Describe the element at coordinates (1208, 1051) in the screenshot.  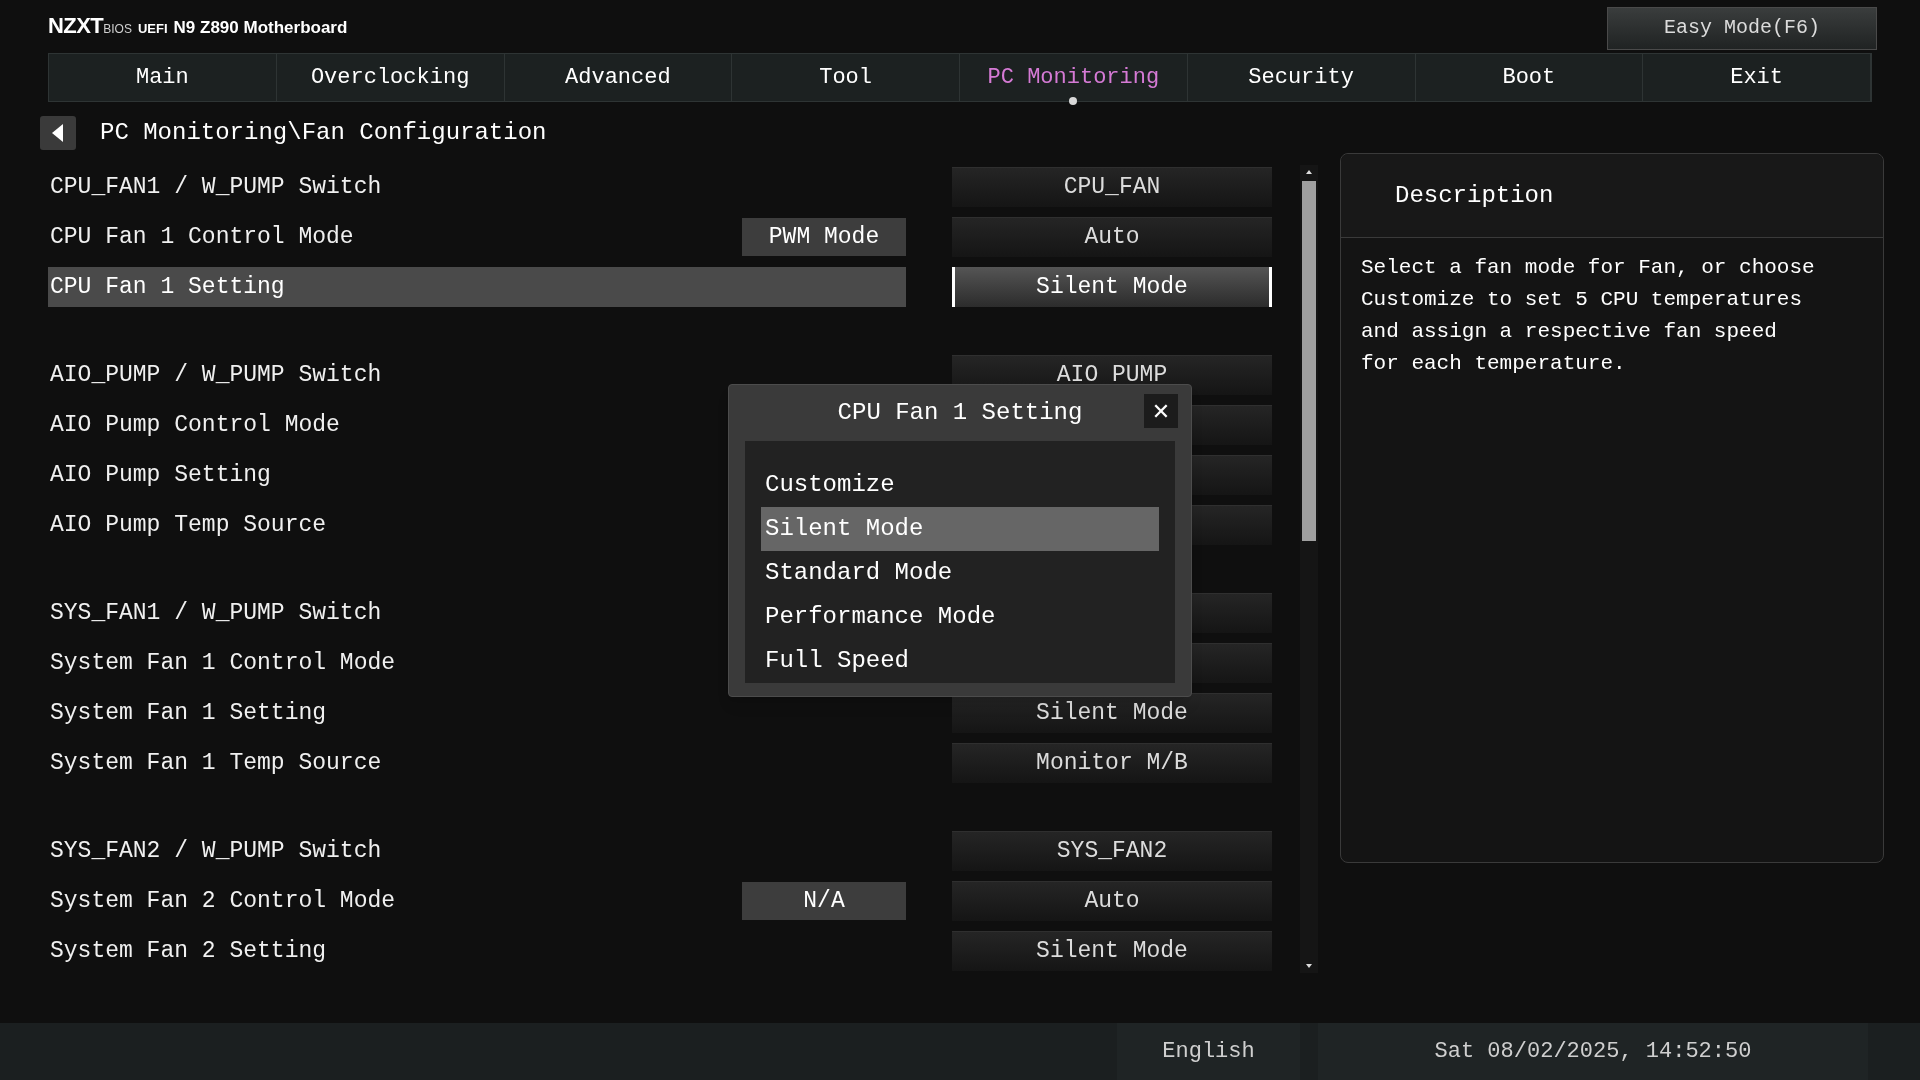
I see `language-label: English` at that location.